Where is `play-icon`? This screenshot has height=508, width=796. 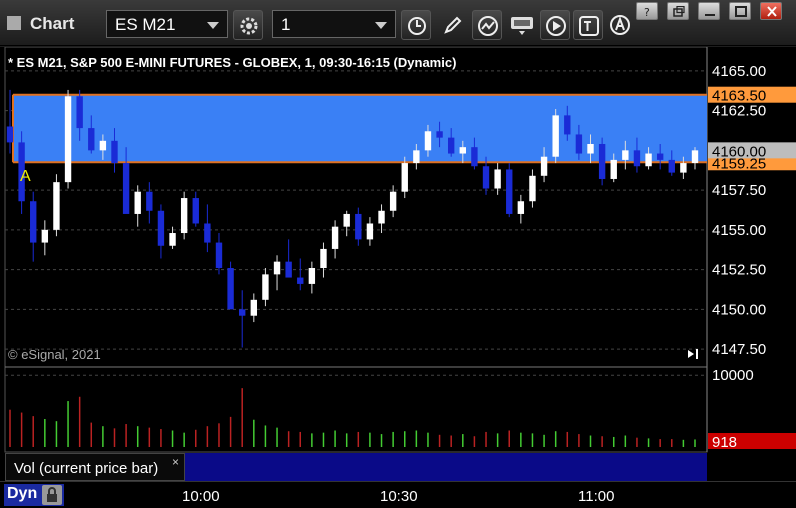
play-icon is located at coordinates (556, 26).